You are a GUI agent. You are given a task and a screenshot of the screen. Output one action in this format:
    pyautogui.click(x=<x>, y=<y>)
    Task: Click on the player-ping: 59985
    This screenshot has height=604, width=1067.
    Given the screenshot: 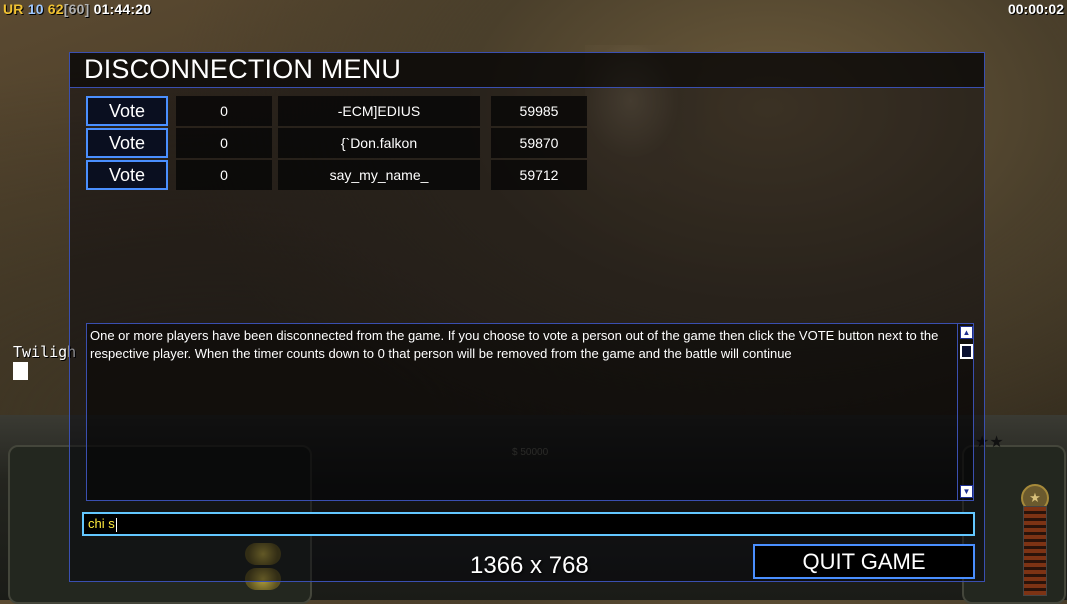 What is the action you would take?
    pyautogui.click(x=539, y=111)
    